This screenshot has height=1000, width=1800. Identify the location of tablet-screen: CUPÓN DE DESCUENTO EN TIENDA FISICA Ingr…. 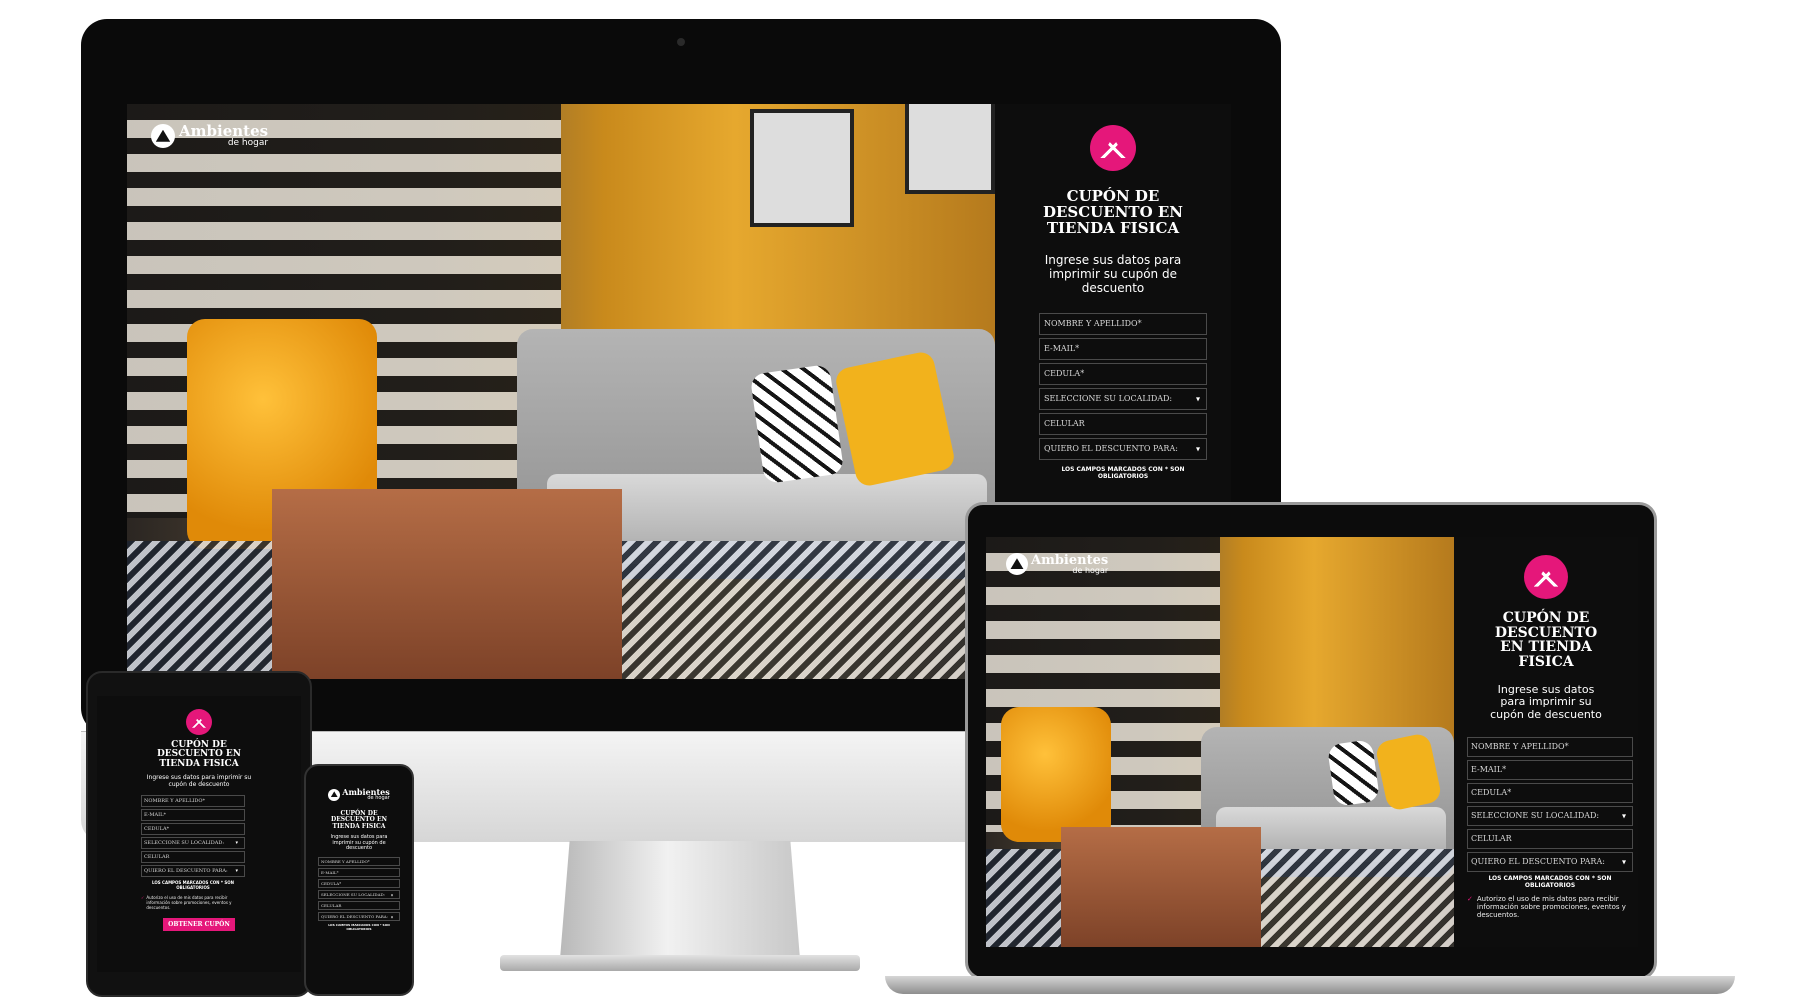
(199, 834).